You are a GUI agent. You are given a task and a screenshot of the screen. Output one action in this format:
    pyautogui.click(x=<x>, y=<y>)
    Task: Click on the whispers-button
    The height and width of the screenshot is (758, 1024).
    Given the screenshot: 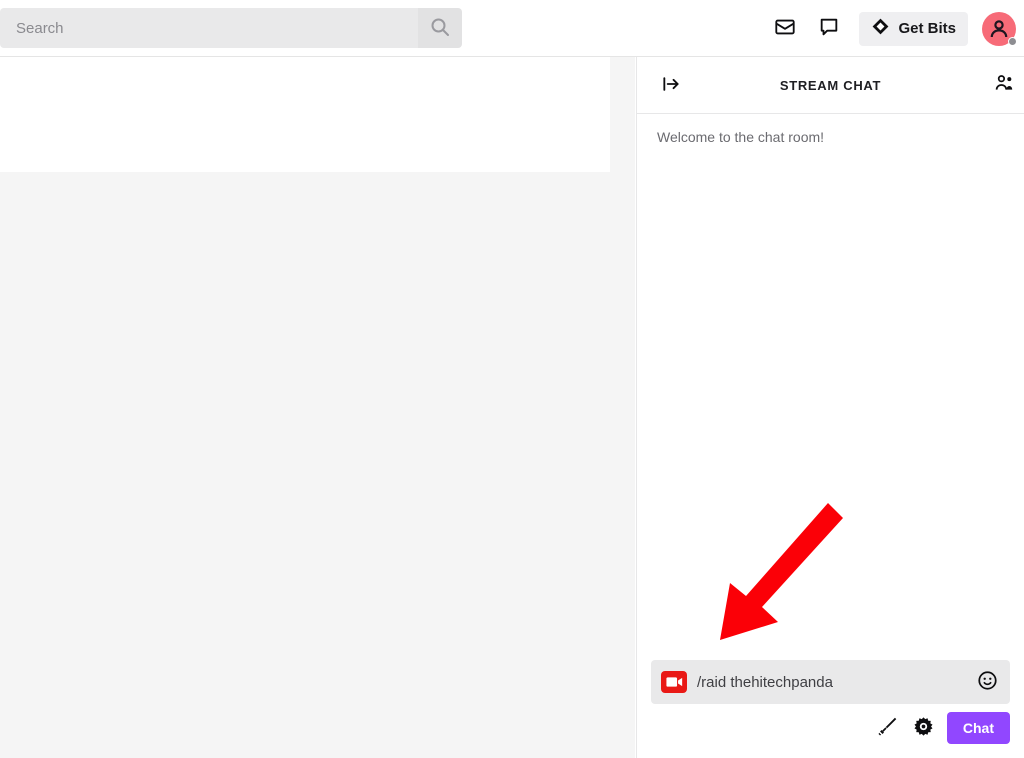 What is the action you would take?
    pyautogui.click(x=829, y=29)
    